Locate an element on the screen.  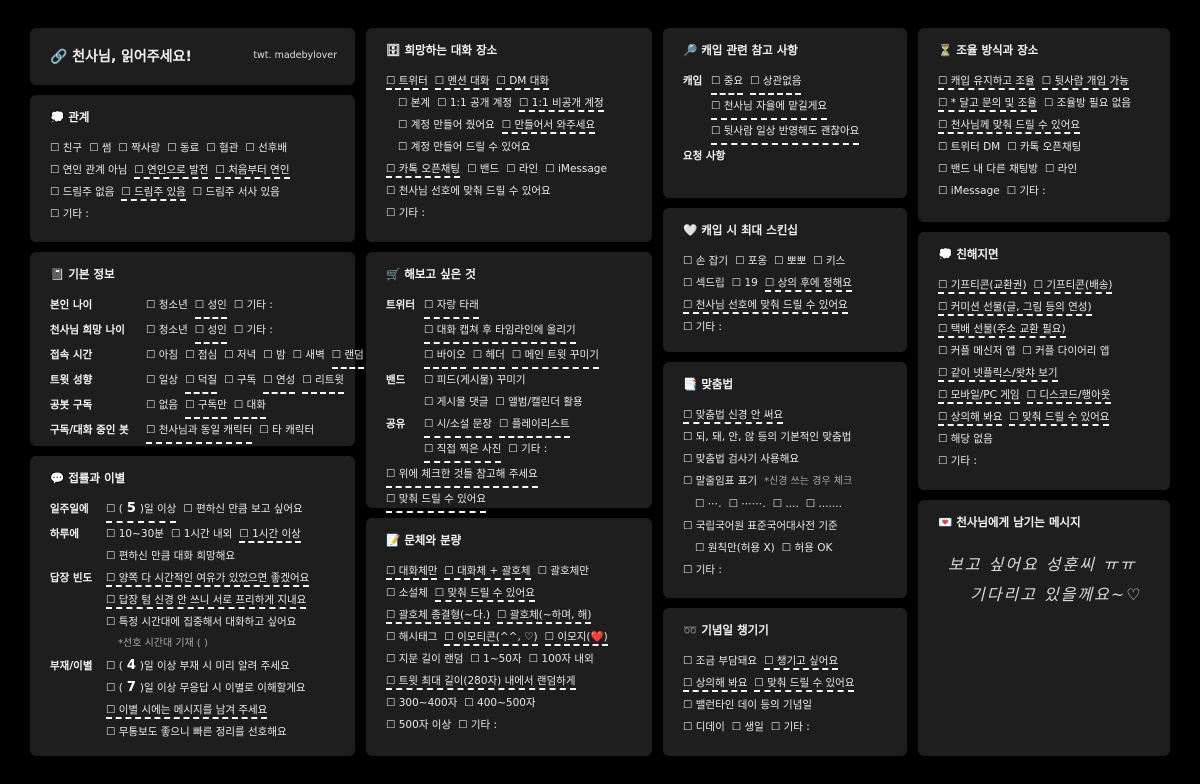
checkbox-option: ☐ 지문 길이 랜덤 is located at coordinates (424, 659).